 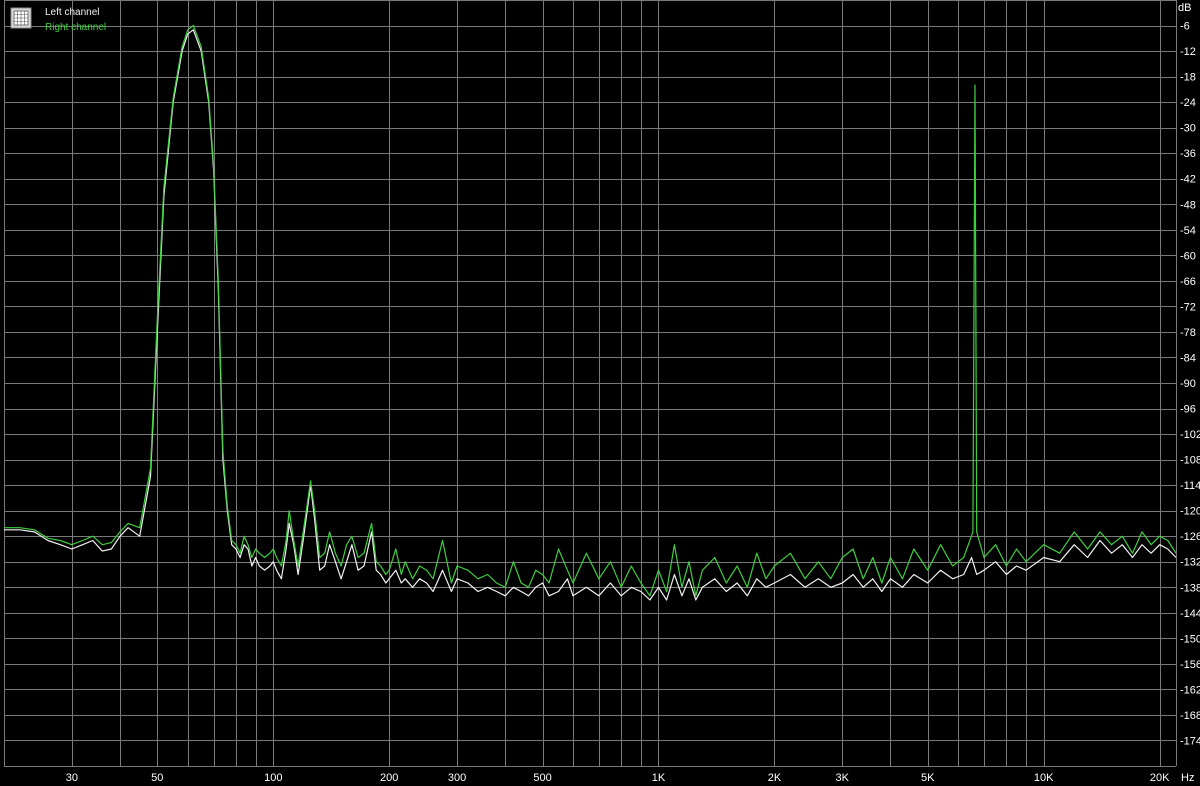 What do you see at coordinates (1188, 358) in the screenshot?
I see `y-tick-label: -84` at bounding box center [1188, 358].